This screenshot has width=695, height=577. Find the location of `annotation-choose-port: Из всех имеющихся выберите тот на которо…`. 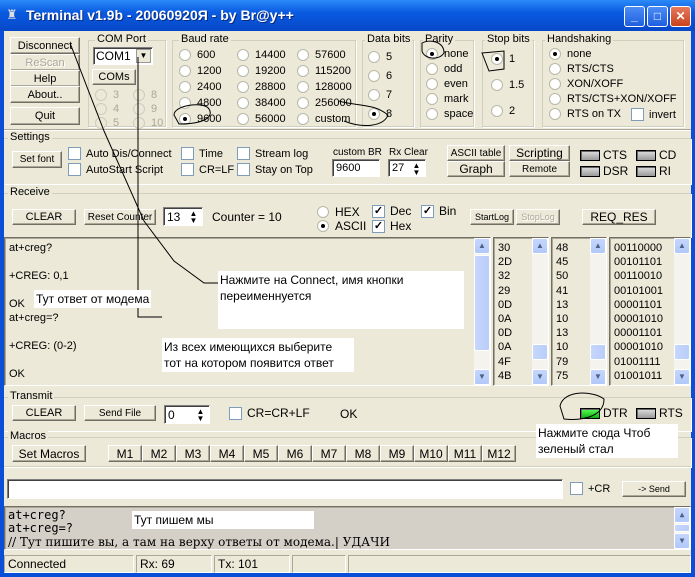

annotation-choose-port: Из всех имеющихся выберите тот на которо… is located at coordinates (258, 355).